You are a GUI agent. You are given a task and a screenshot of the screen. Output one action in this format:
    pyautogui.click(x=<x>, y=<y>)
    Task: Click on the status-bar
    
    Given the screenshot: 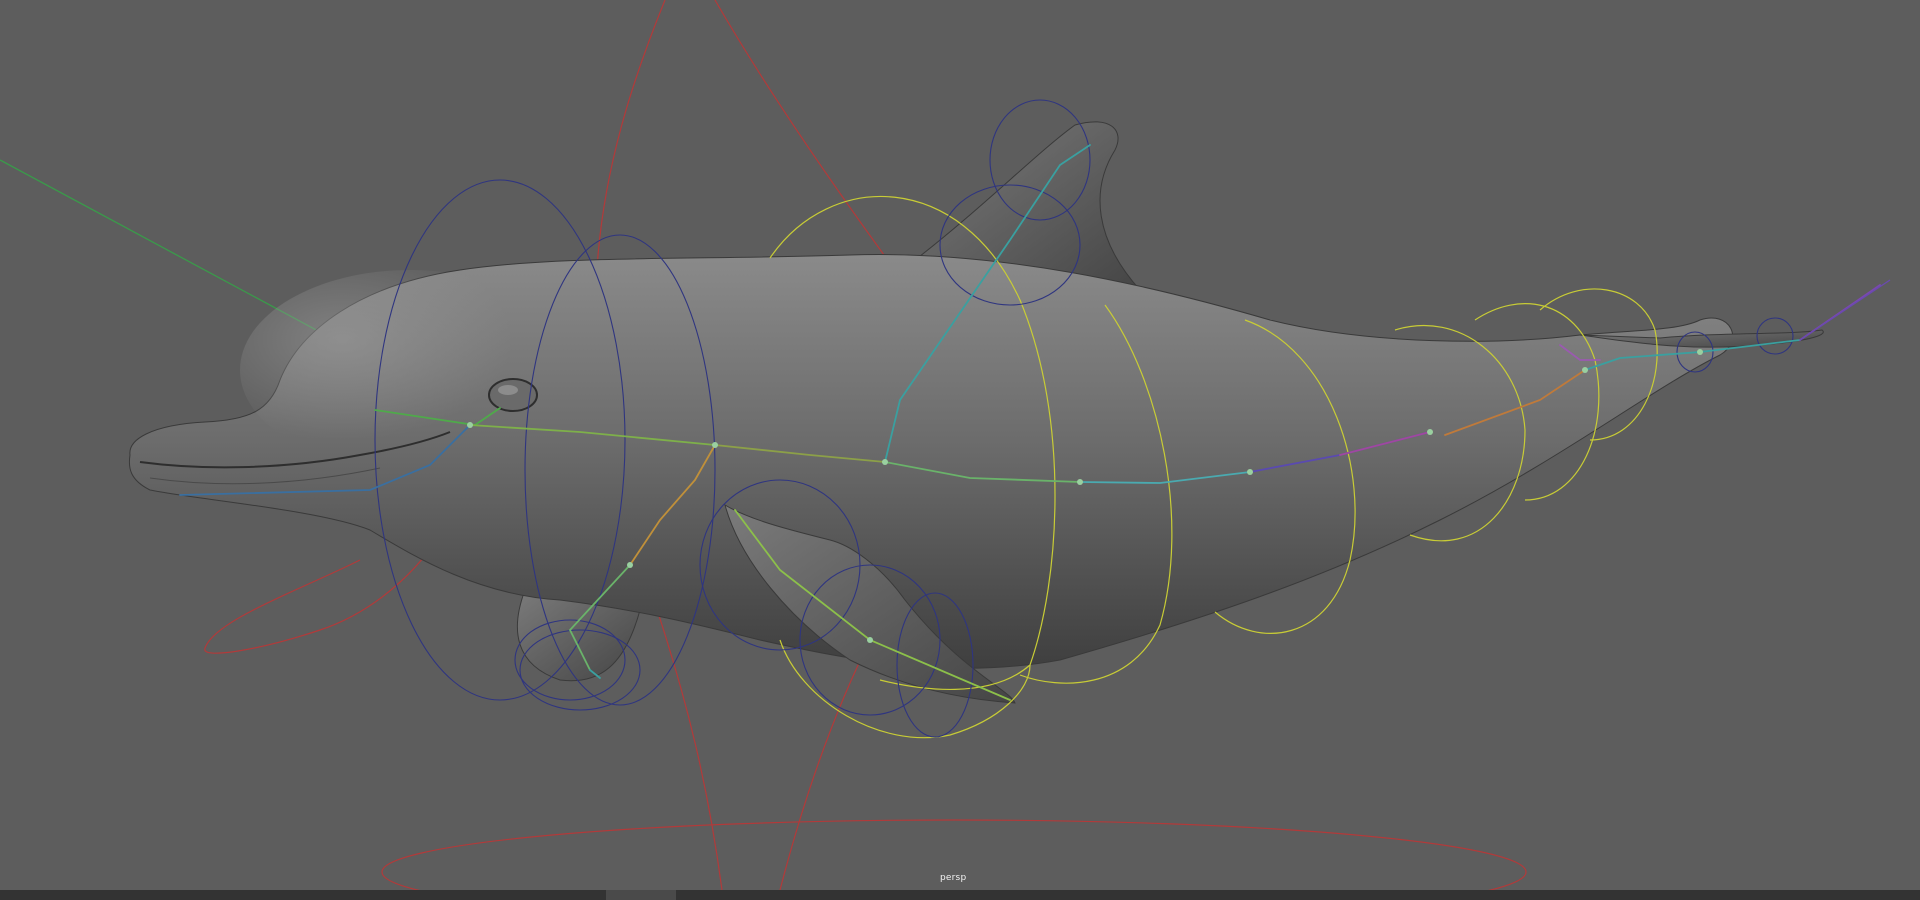 What is the action you would take?
    pyautogui.click(x=960, y=895)
    